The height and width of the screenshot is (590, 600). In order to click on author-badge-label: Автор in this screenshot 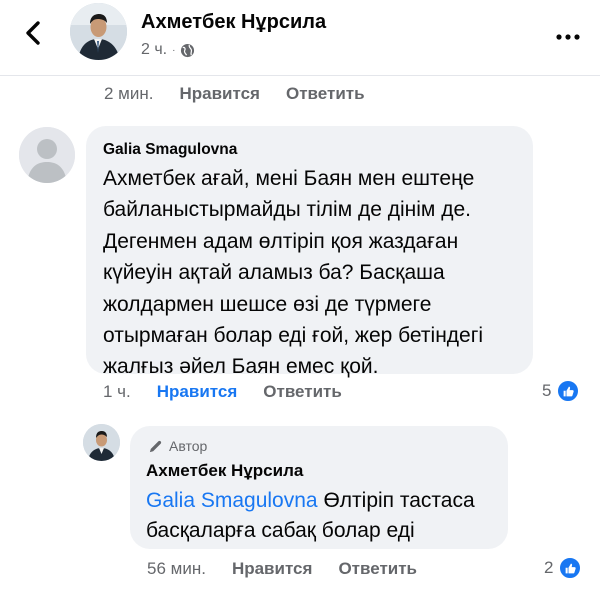, I will do `click(188, 446)`.